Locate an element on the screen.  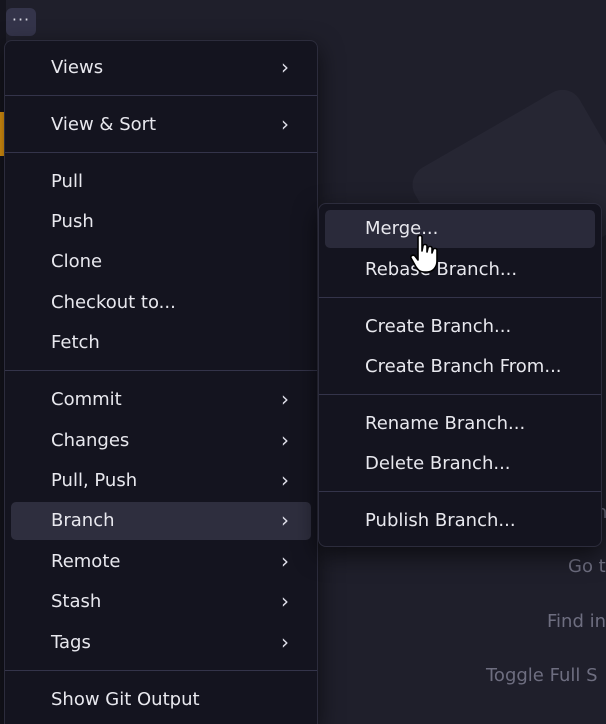
menu-item-label: Commit is located at coordinates (86, 399).